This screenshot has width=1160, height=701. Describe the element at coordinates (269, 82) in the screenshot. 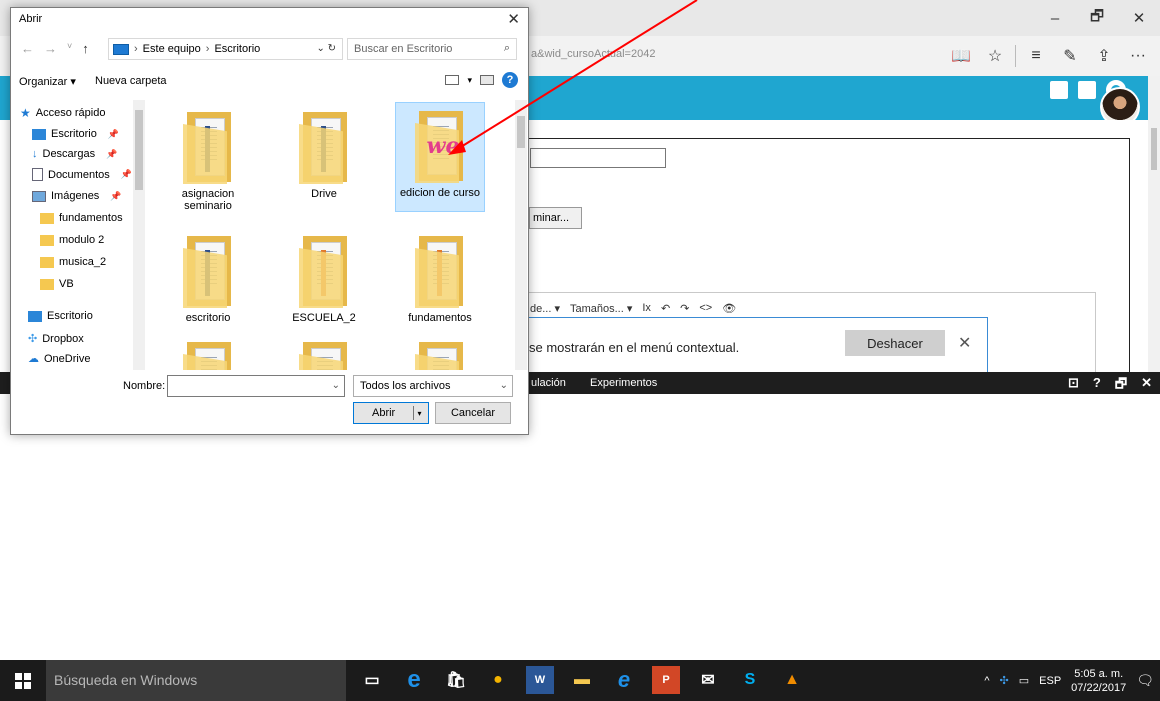

I see `dialog-toolbar: Organizar ▾ Nueva carpeta ▾ ?` at that location.